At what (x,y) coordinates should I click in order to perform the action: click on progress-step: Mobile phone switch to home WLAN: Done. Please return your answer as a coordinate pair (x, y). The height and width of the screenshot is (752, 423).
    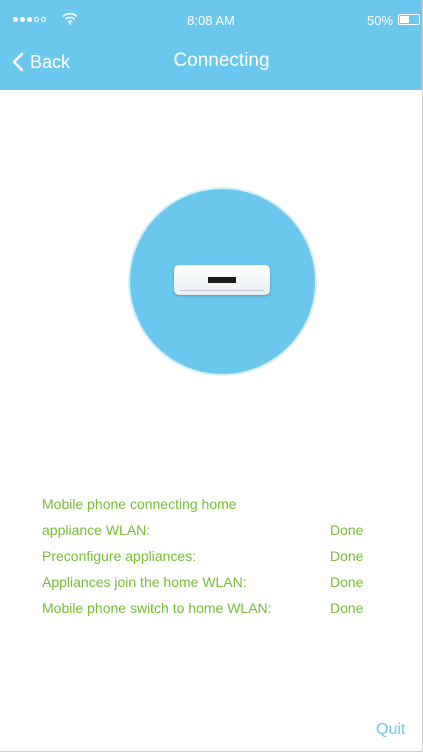
    Looking at the image, I should click on (217, 608).